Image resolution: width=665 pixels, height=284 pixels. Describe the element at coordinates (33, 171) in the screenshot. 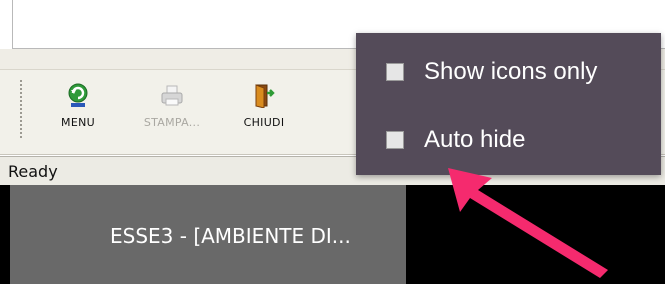

I see `status-text: Ready` at that location.